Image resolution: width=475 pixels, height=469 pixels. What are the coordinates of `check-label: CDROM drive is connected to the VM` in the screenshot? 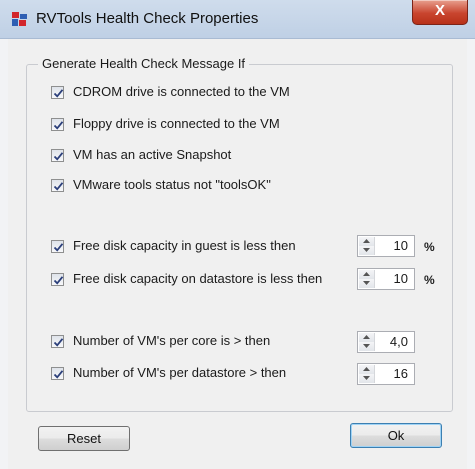 It's located at (181, 91).